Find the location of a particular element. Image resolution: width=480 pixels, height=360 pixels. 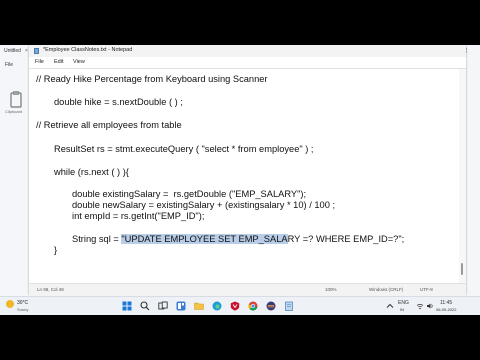

wifi-icon is located at coordinates (420, 306).